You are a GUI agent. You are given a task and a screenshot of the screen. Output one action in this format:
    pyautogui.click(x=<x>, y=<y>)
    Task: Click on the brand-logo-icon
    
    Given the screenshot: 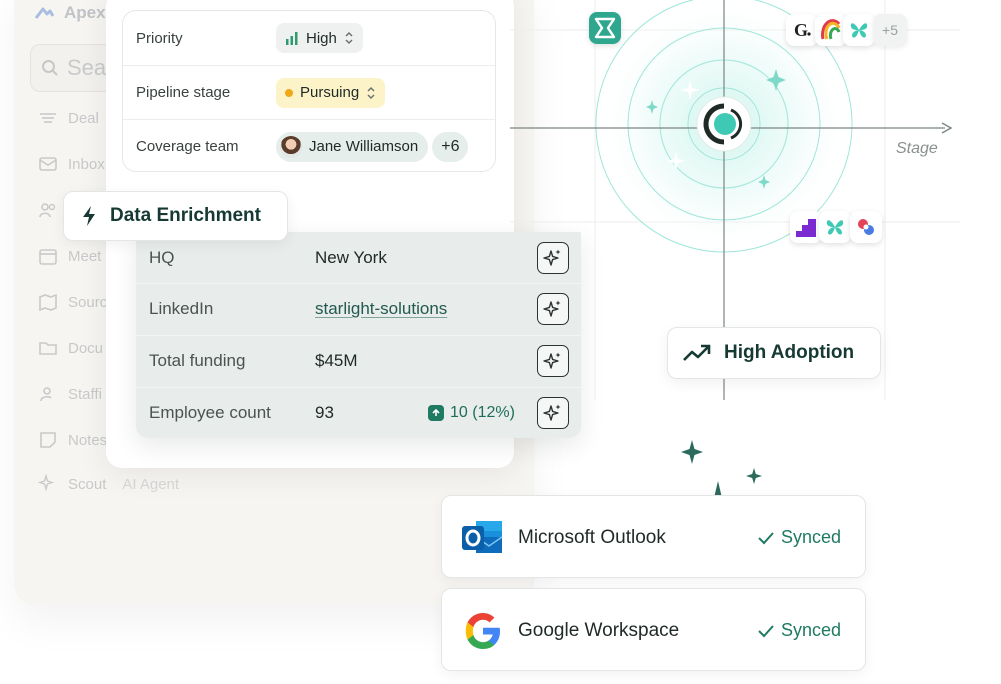 What is the action you would take?
    pyautogui.click(x=44, y=13)
    